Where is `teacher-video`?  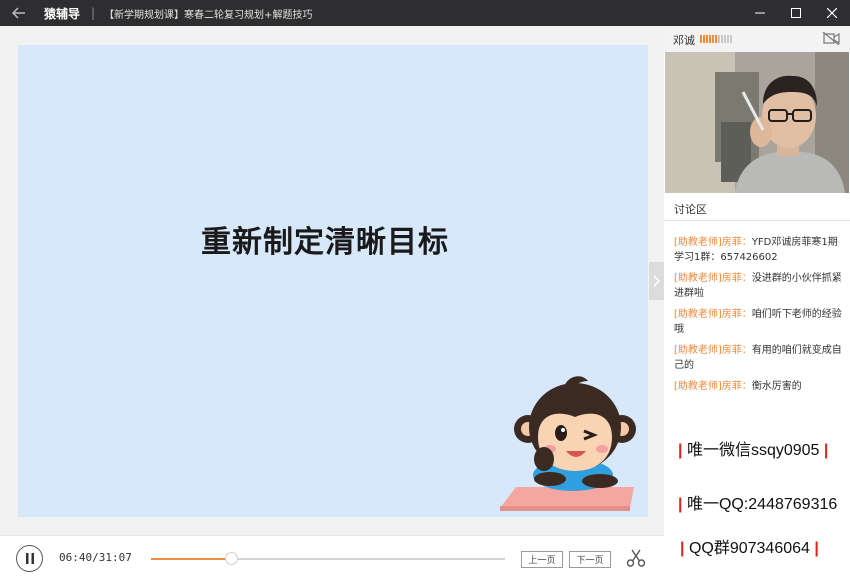
teacher-video is located at coordinates (757, 122).